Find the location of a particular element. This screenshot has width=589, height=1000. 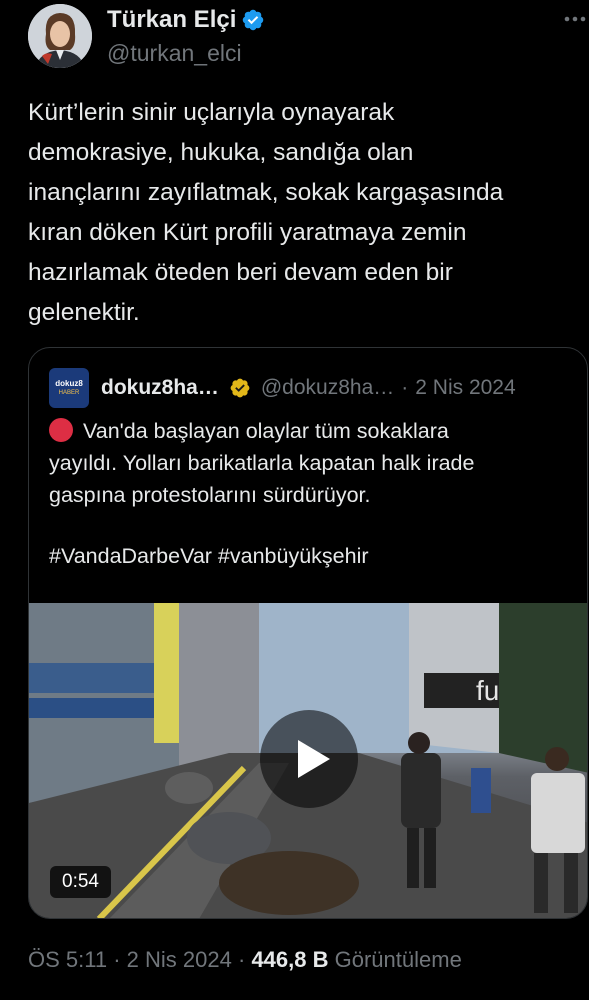

quoted-avatar-text: dokuz8 is located at coordinates (69, 383).